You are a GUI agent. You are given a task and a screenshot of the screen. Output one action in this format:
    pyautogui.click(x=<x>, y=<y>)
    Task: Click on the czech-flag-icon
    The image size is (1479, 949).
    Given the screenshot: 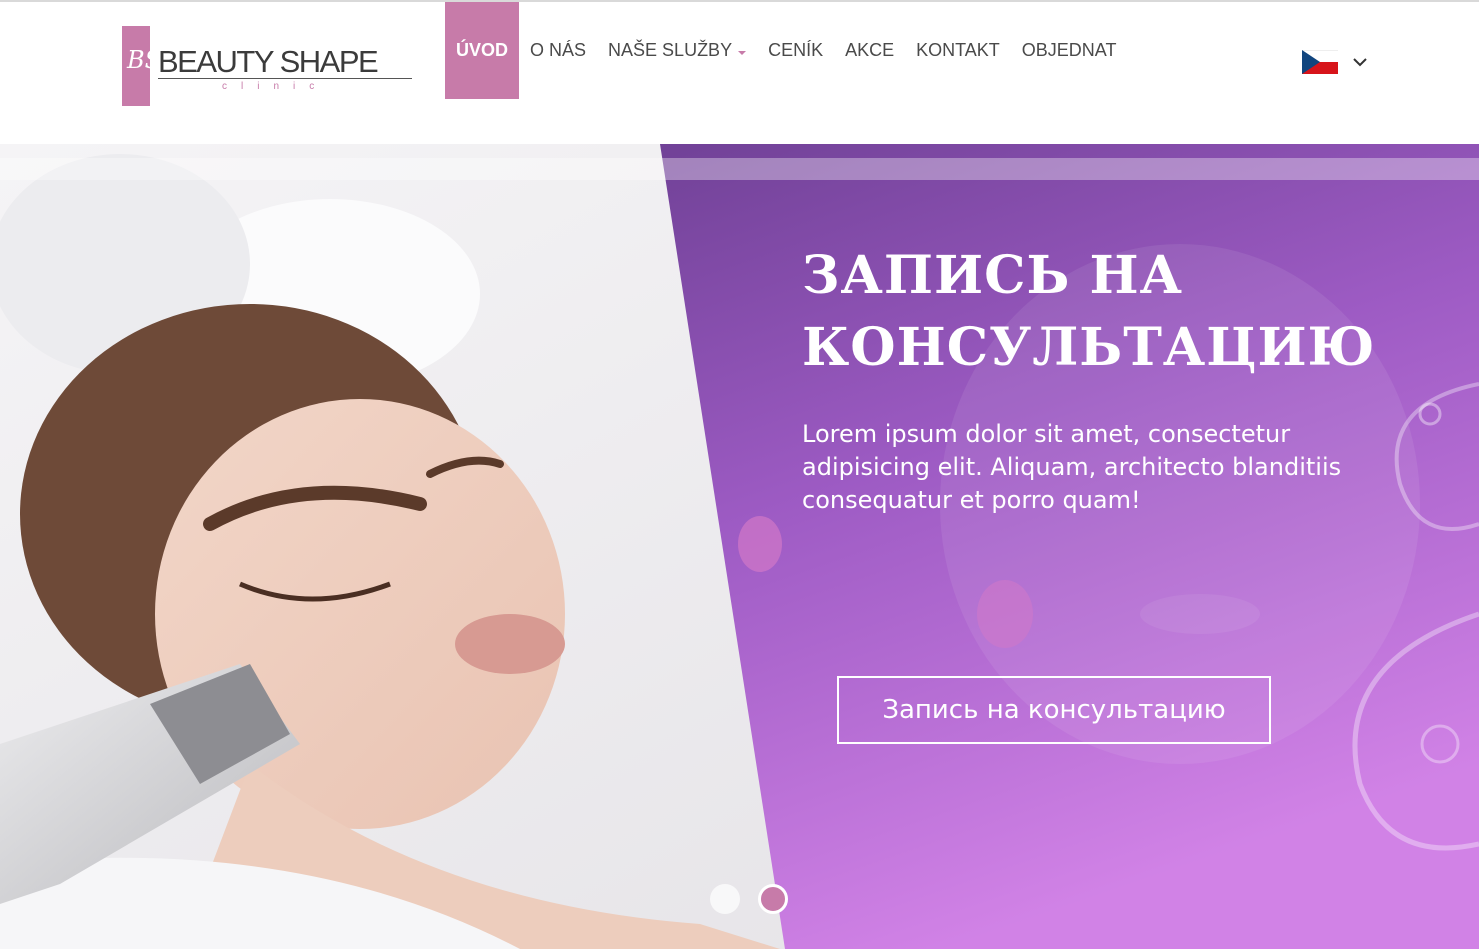 What is the action you would take?
    pyautogui.click(x=1320, y=62)
    